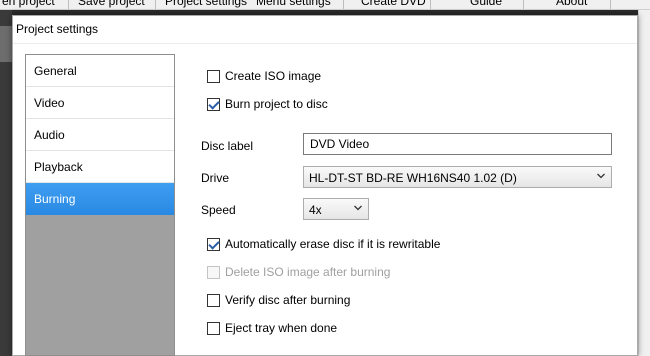 The width and height of the screenshot is (650, 356). I want to click on menu-item-project-settings: Project settings, so click(206, 4).